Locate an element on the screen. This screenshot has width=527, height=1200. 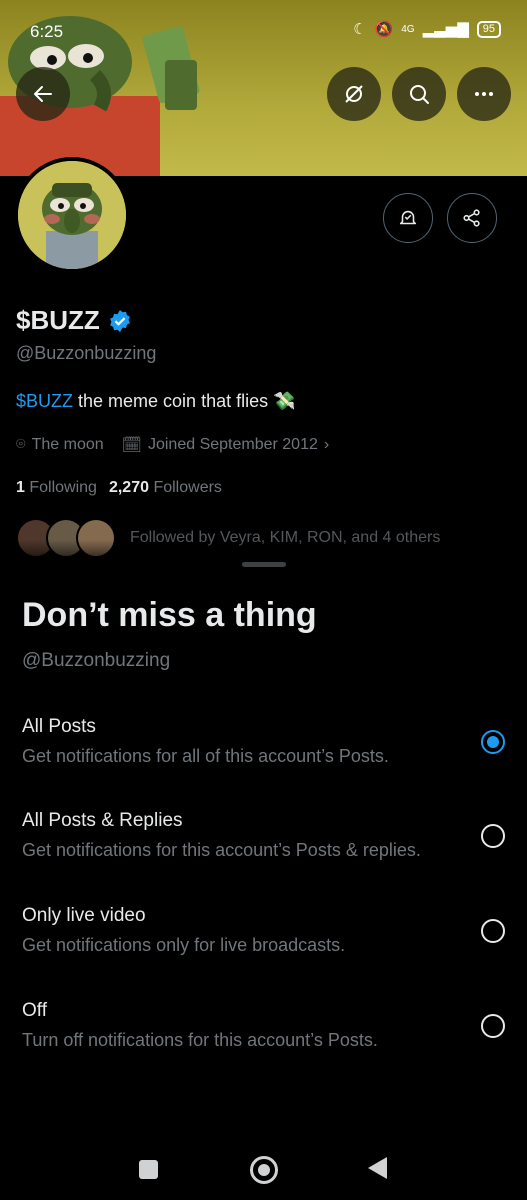
share-icon is located at coordinates (471, 218).